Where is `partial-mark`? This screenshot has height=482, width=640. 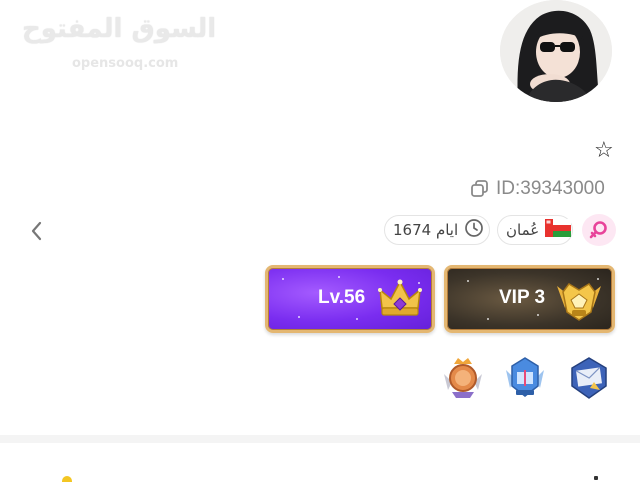 partial-mark is located at coordinates (596, 478).